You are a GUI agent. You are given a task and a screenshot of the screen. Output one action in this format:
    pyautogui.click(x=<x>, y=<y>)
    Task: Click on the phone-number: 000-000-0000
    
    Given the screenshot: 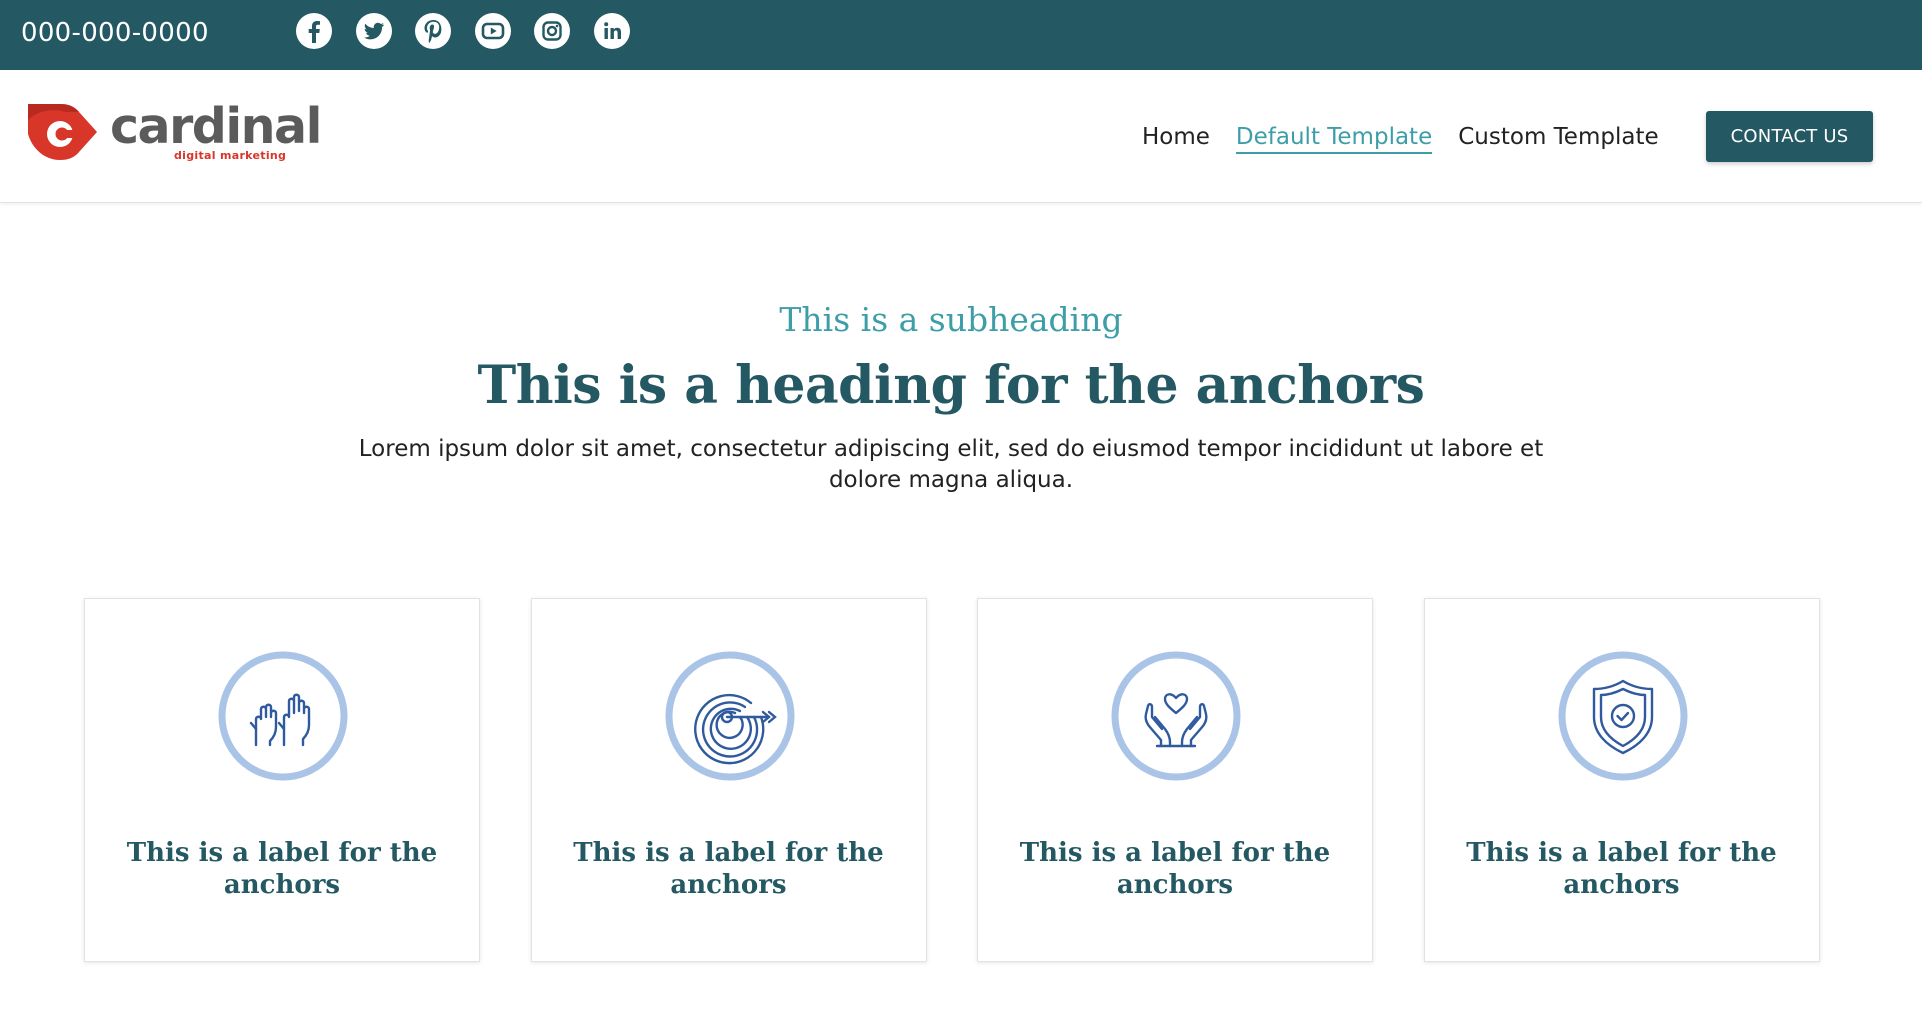 What is the action you would take?
    pyautogui.click(x=115, y=33)
    